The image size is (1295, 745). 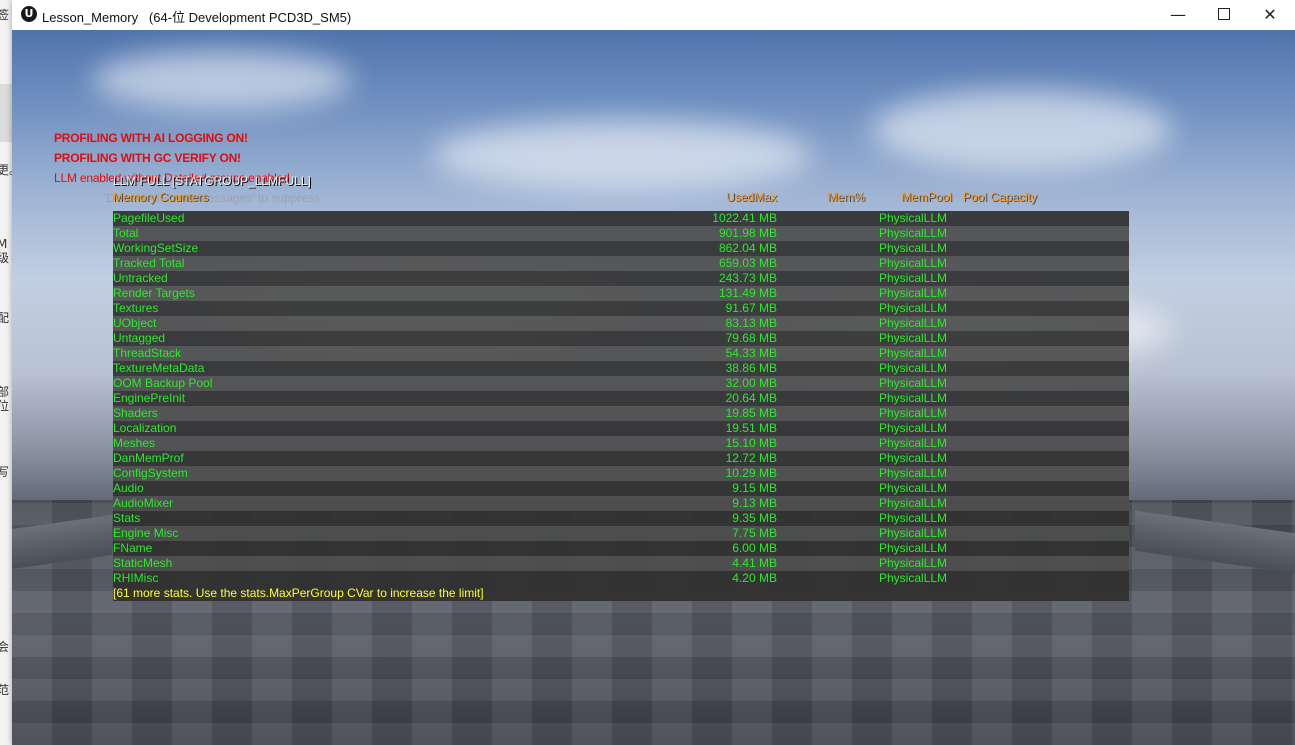 What do you see at coordinates (747, 263) in the screenshot?
I see `stat-used-max: 659.03 MB` at bounding box center [747, 263].